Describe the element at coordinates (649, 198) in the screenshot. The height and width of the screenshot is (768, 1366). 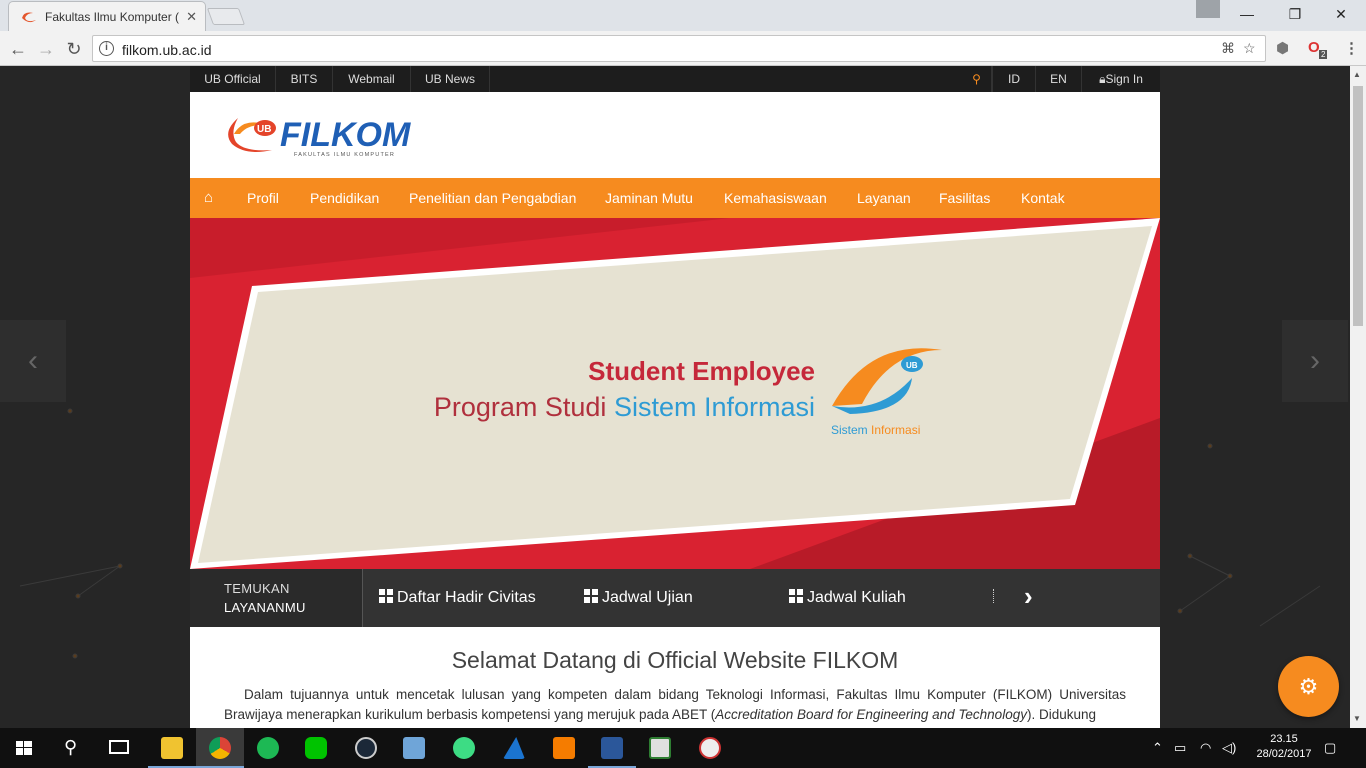
I see `nav-item-jaminan-mutu: Jaminan Mutu` at that location.